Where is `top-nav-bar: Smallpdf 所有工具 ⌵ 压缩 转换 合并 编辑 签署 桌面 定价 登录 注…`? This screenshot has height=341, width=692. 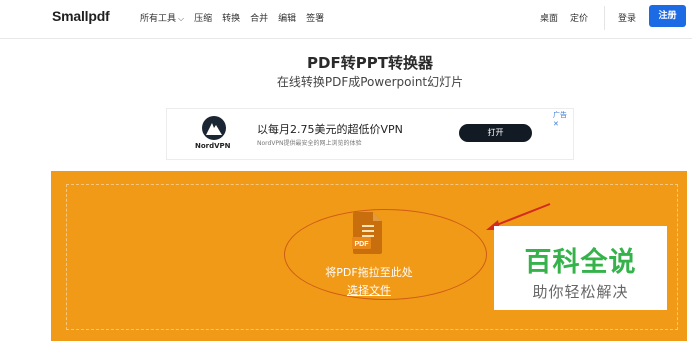 top-nav-bar: Smallpdf 所有工具 ⌵ 压缩 转换 合并 编辑 签署 桌面 定价 登录 注… is located at coordinates (346, 19).